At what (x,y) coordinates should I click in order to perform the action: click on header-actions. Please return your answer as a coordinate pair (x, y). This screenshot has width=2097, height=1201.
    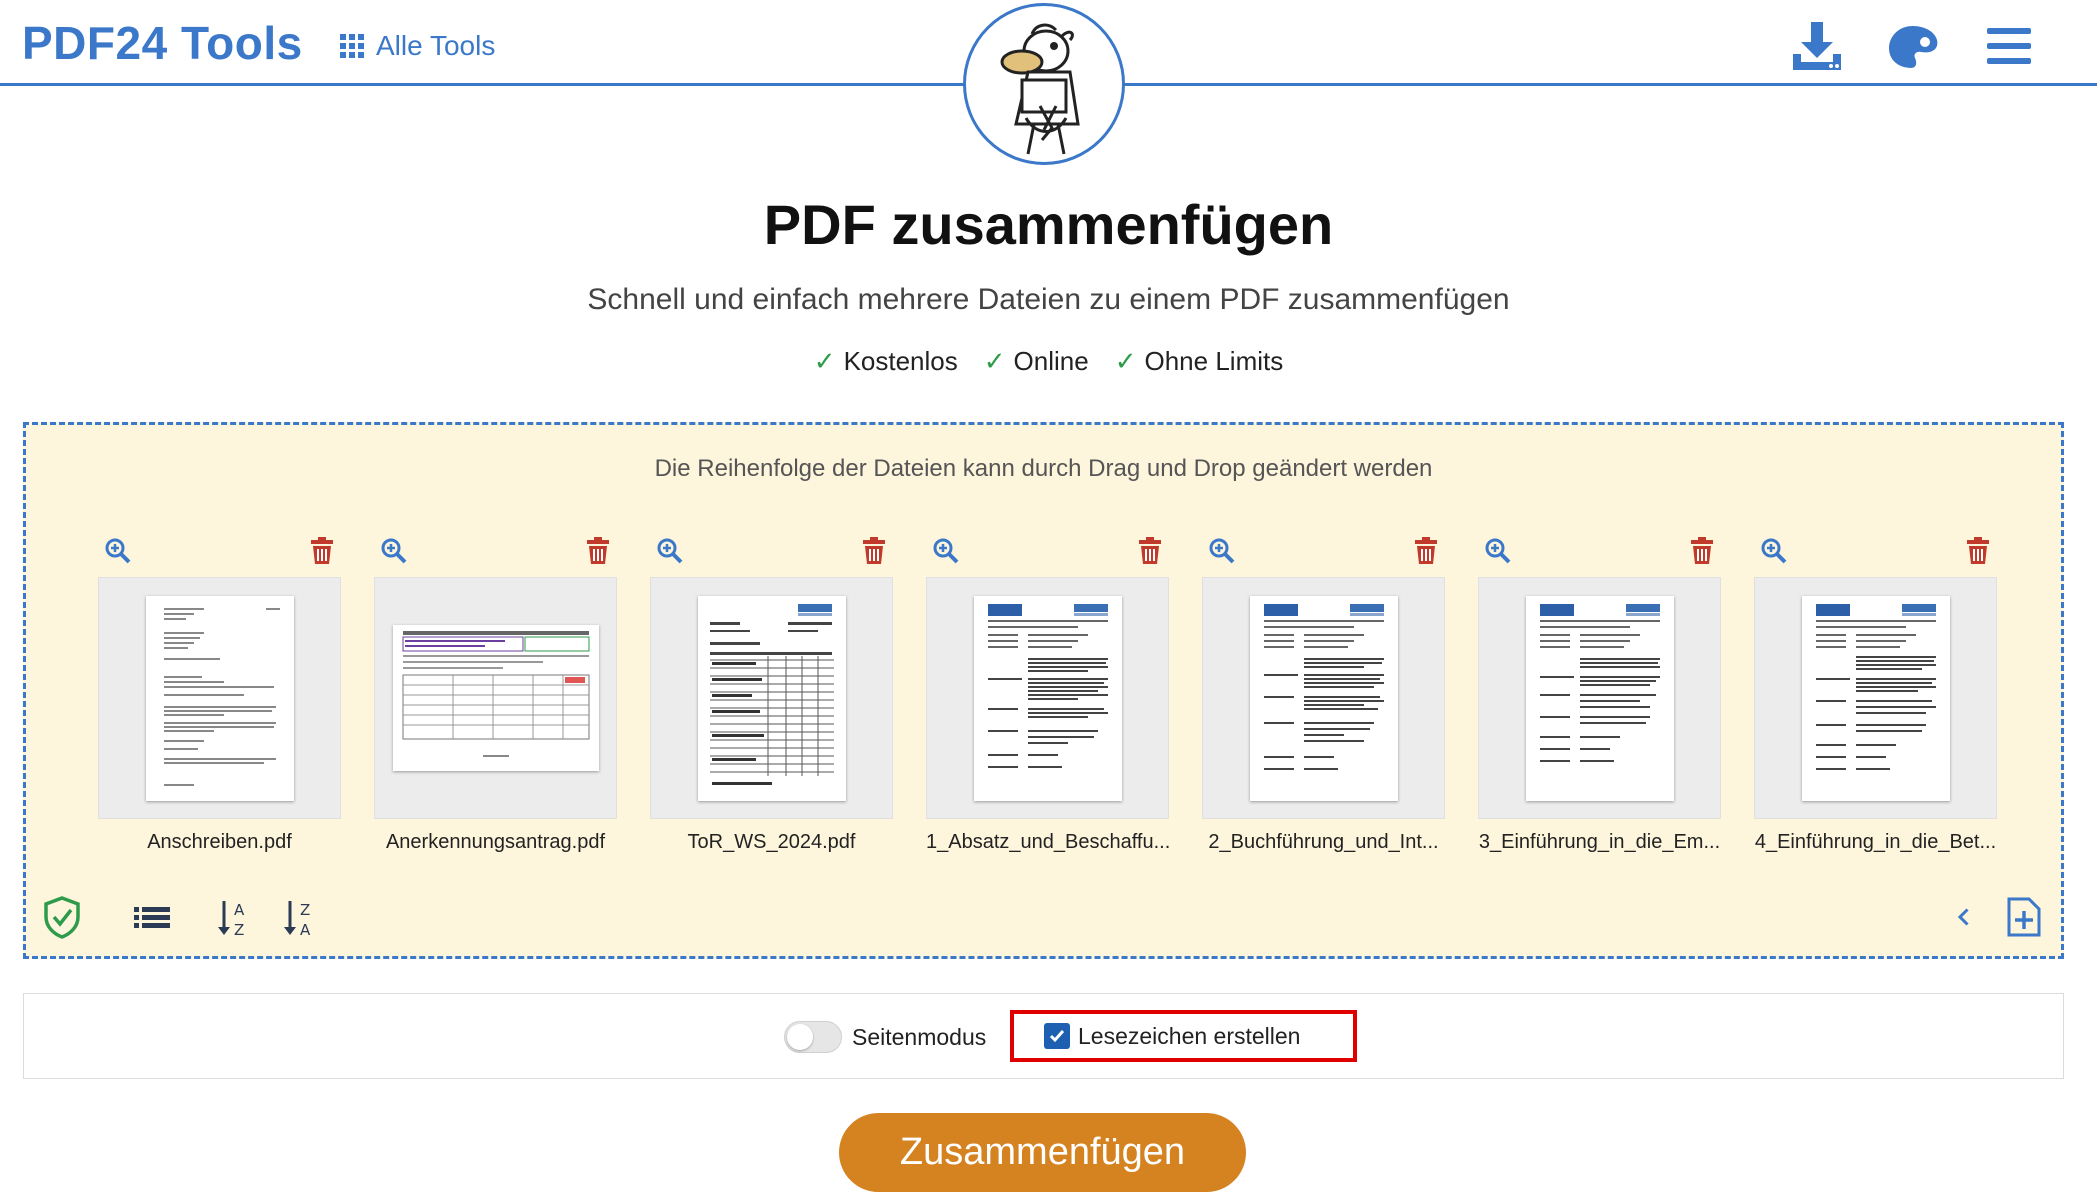
    Looking at the image, I should click on (1913, 46).